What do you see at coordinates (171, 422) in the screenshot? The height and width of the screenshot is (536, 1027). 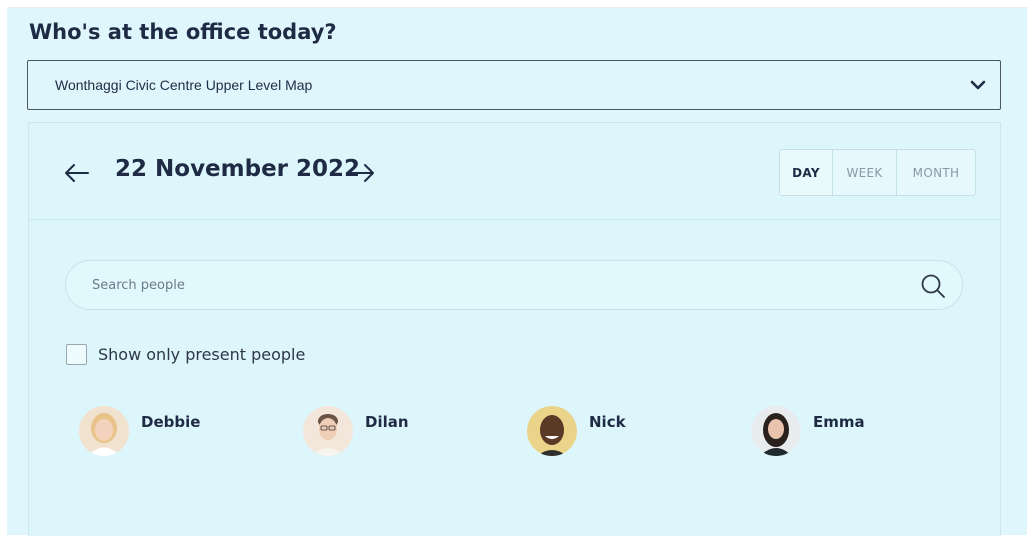 I see `person-name: Debbie` at bounding box center [171, 422].